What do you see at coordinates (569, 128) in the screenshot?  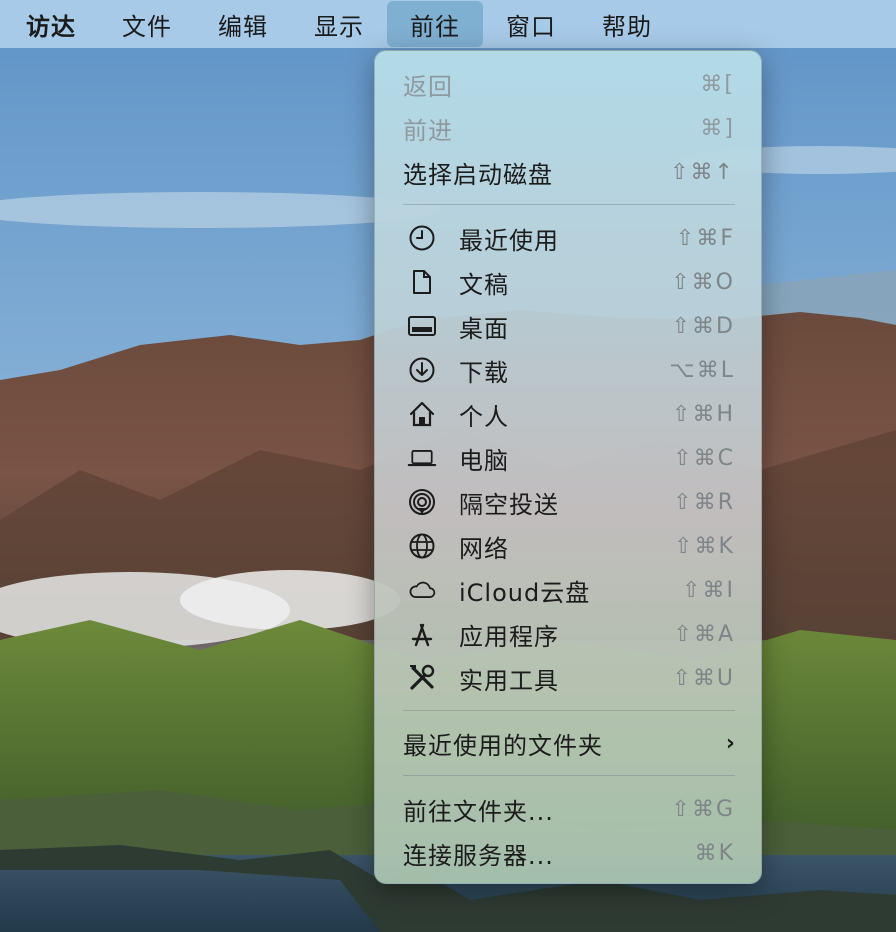 I see `menu-item-forward: 前进 ⌘]` at bounding box center [569, 128].